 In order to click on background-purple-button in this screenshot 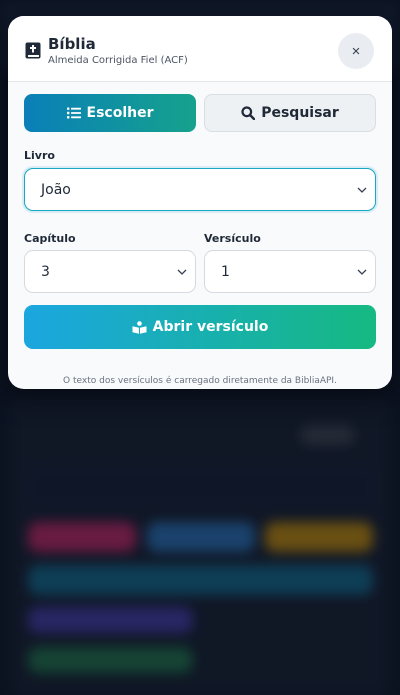, I will do `click(110, 620)`.